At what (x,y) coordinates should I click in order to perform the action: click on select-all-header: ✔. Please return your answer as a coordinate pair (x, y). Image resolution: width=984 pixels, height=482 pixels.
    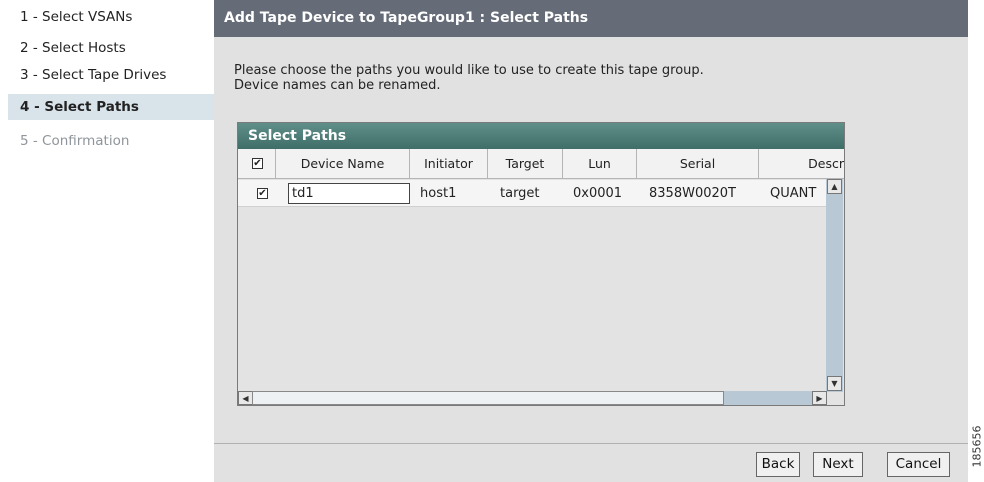
    Looking at the image, I should click on (257, 164).